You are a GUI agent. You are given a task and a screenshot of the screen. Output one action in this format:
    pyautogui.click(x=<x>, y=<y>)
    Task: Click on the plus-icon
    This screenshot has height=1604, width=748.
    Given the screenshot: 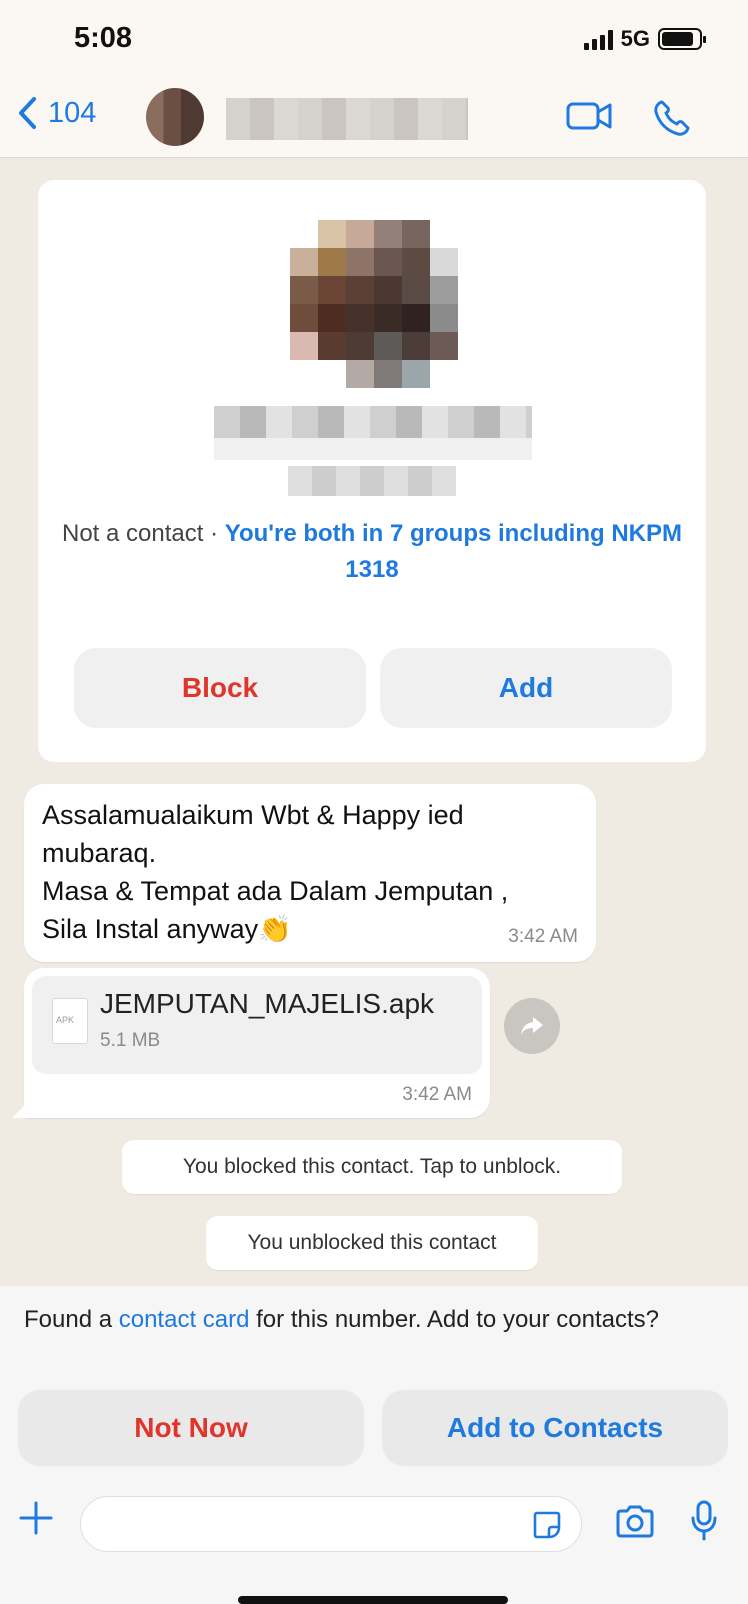 What is the action you would take?
    pyautogui.click(x=36, y=1518)
    